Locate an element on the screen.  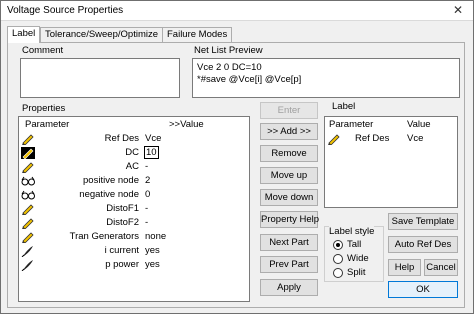
radio-label: Wide is located at coordinates (358, 258).